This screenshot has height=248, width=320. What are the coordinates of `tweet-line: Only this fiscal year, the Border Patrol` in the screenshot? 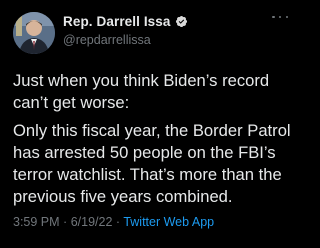 It's located at (152, 130).